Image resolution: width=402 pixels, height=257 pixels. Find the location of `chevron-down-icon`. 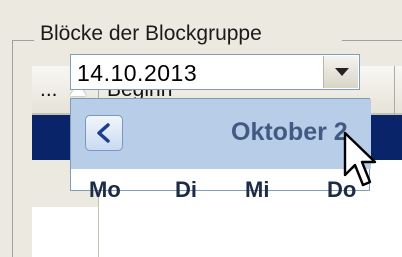

chevron-down-icon is located at coordinates (342, 72).